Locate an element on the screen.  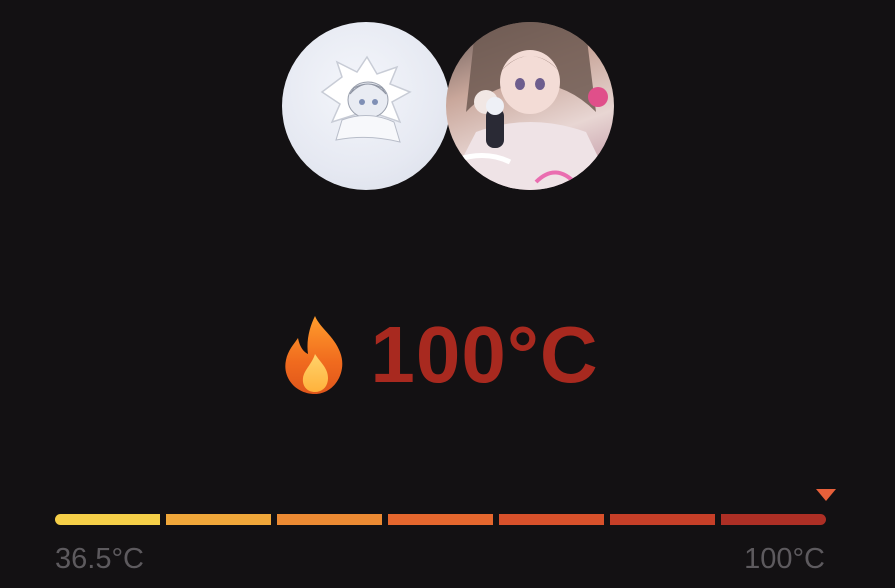
anime-girl-illustration is located at coordinates (530, 106).